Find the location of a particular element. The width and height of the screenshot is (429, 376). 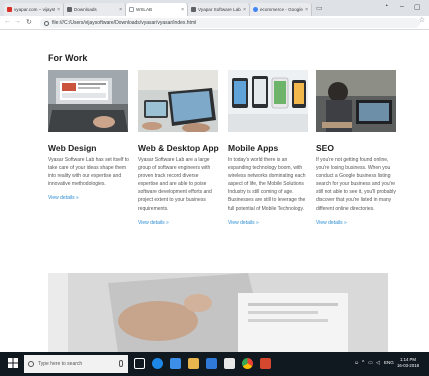

edge-browser-icon is located at coordinates (157, 363).